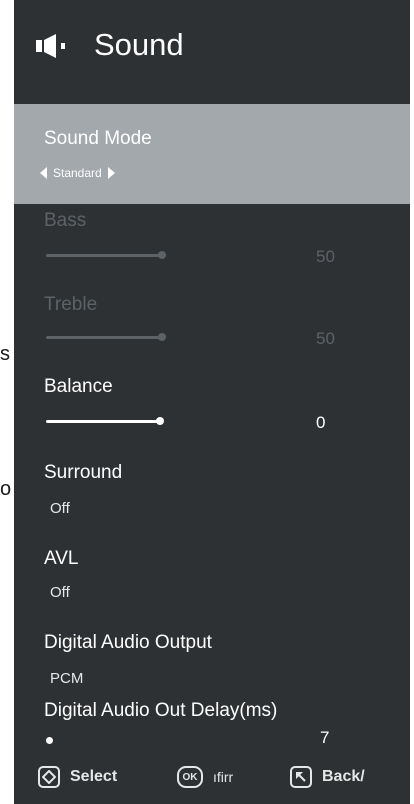 The height and width of the screenshot is (804, 414). Describe the element at coordinates (212, 725) in the screenshot. I see `digital-audio-delay-item: Digital Audio Out Delay(ms) 7` at that location.